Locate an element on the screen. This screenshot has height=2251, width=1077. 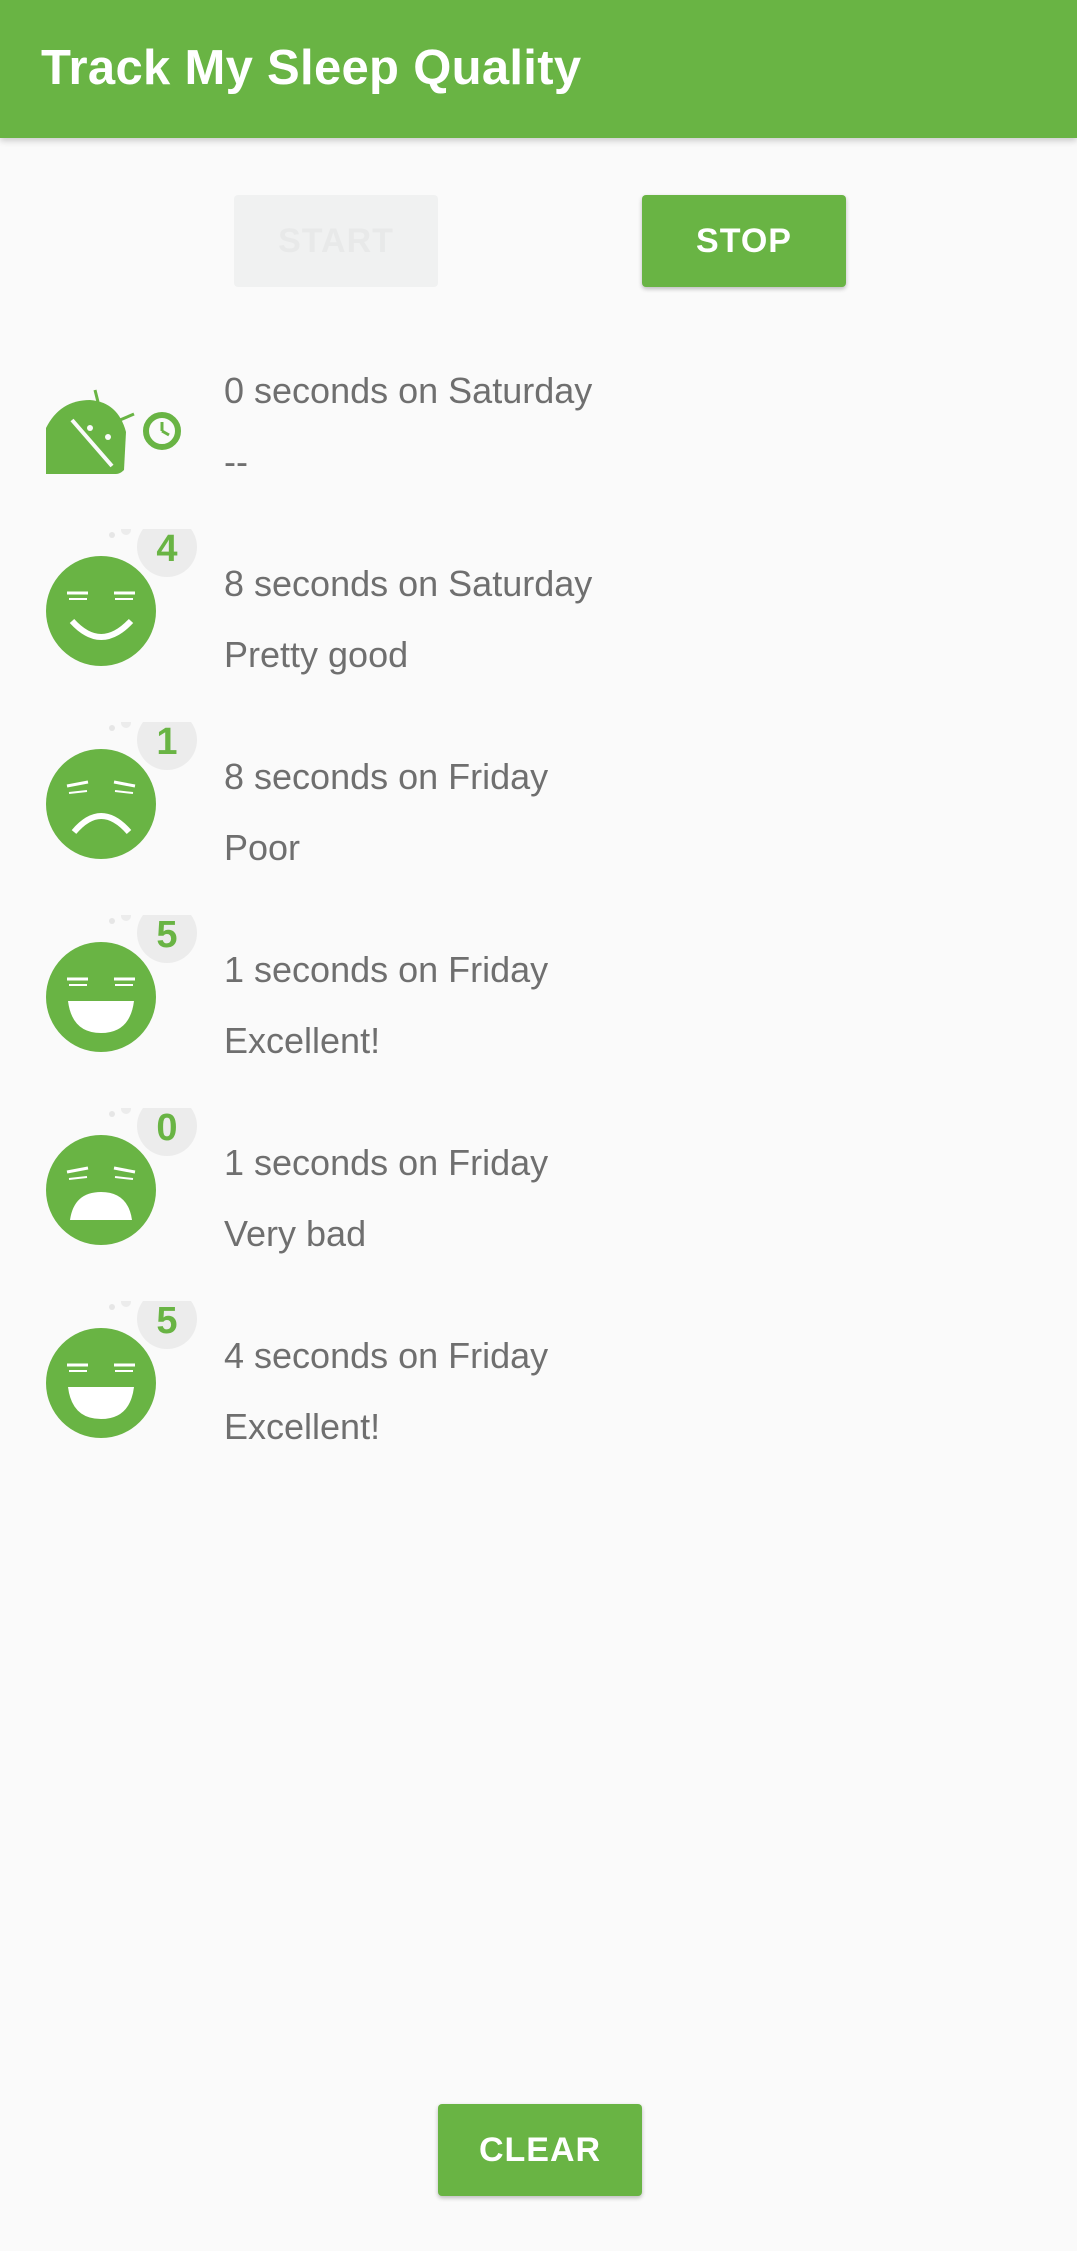
sleep-night-item: 1 8 seconds on Friday Poor is located at coordinates (538, 818).